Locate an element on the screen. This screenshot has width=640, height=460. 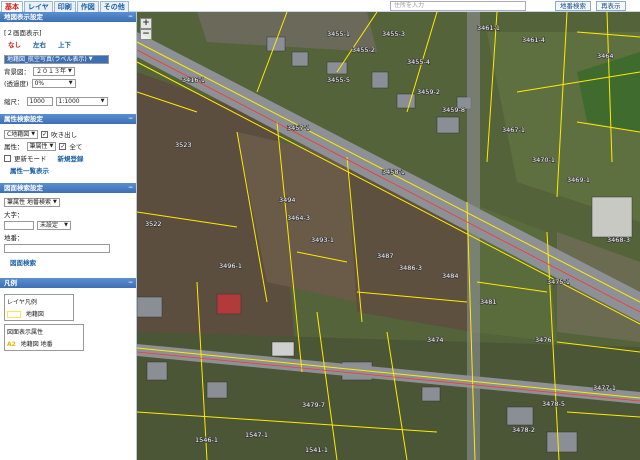
new-register-link: 新規登録 is located at coordinates (71, 158).